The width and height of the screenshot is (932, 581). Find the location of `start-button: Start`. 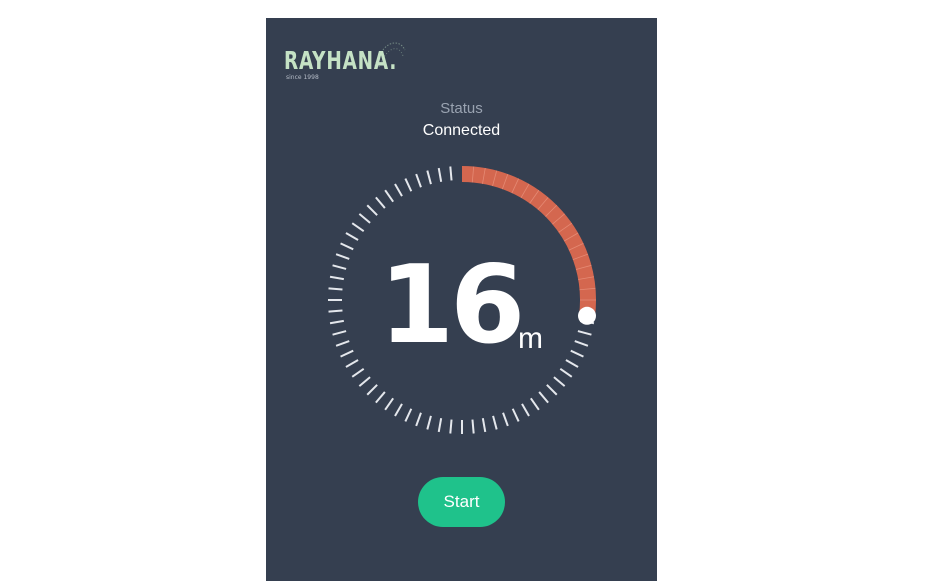

start-button: Start is located at coordinates (461, 502).